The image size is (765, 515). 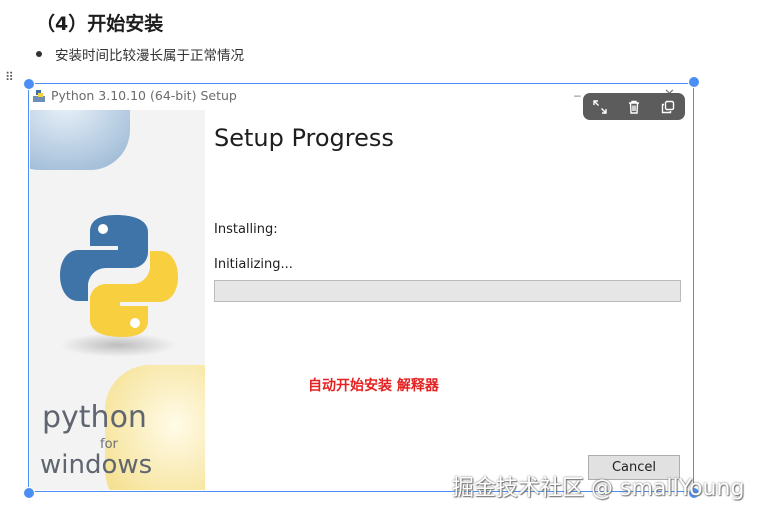 What do you see at coordinates (149, 56) in the screenshot?
I see `bullet-text: 安装时间比较漫长属于正常情况` at bounding box center [149, 56].